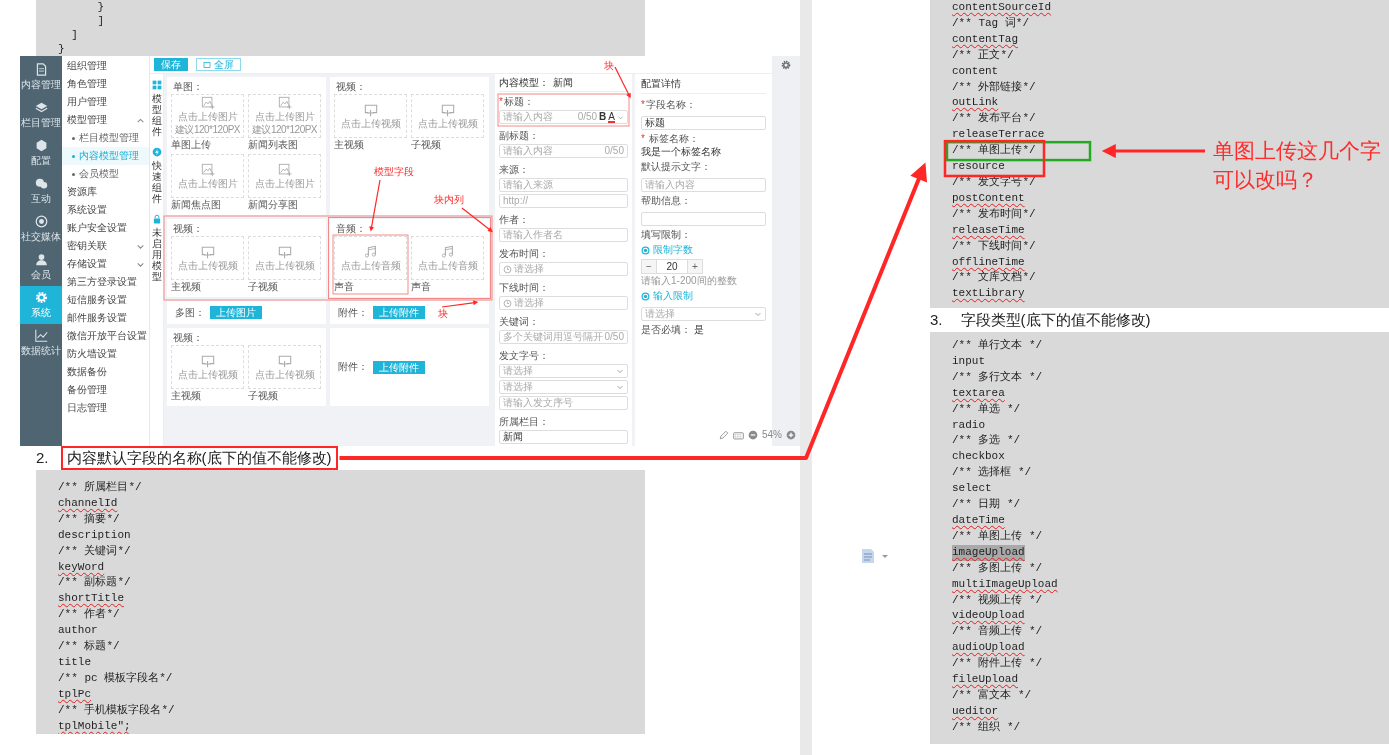 The image size is (1389, 755). What do you see at coordinates (73, 156) in the screenshot?
I see `bullet-icon` at bounding box center [73, 156].